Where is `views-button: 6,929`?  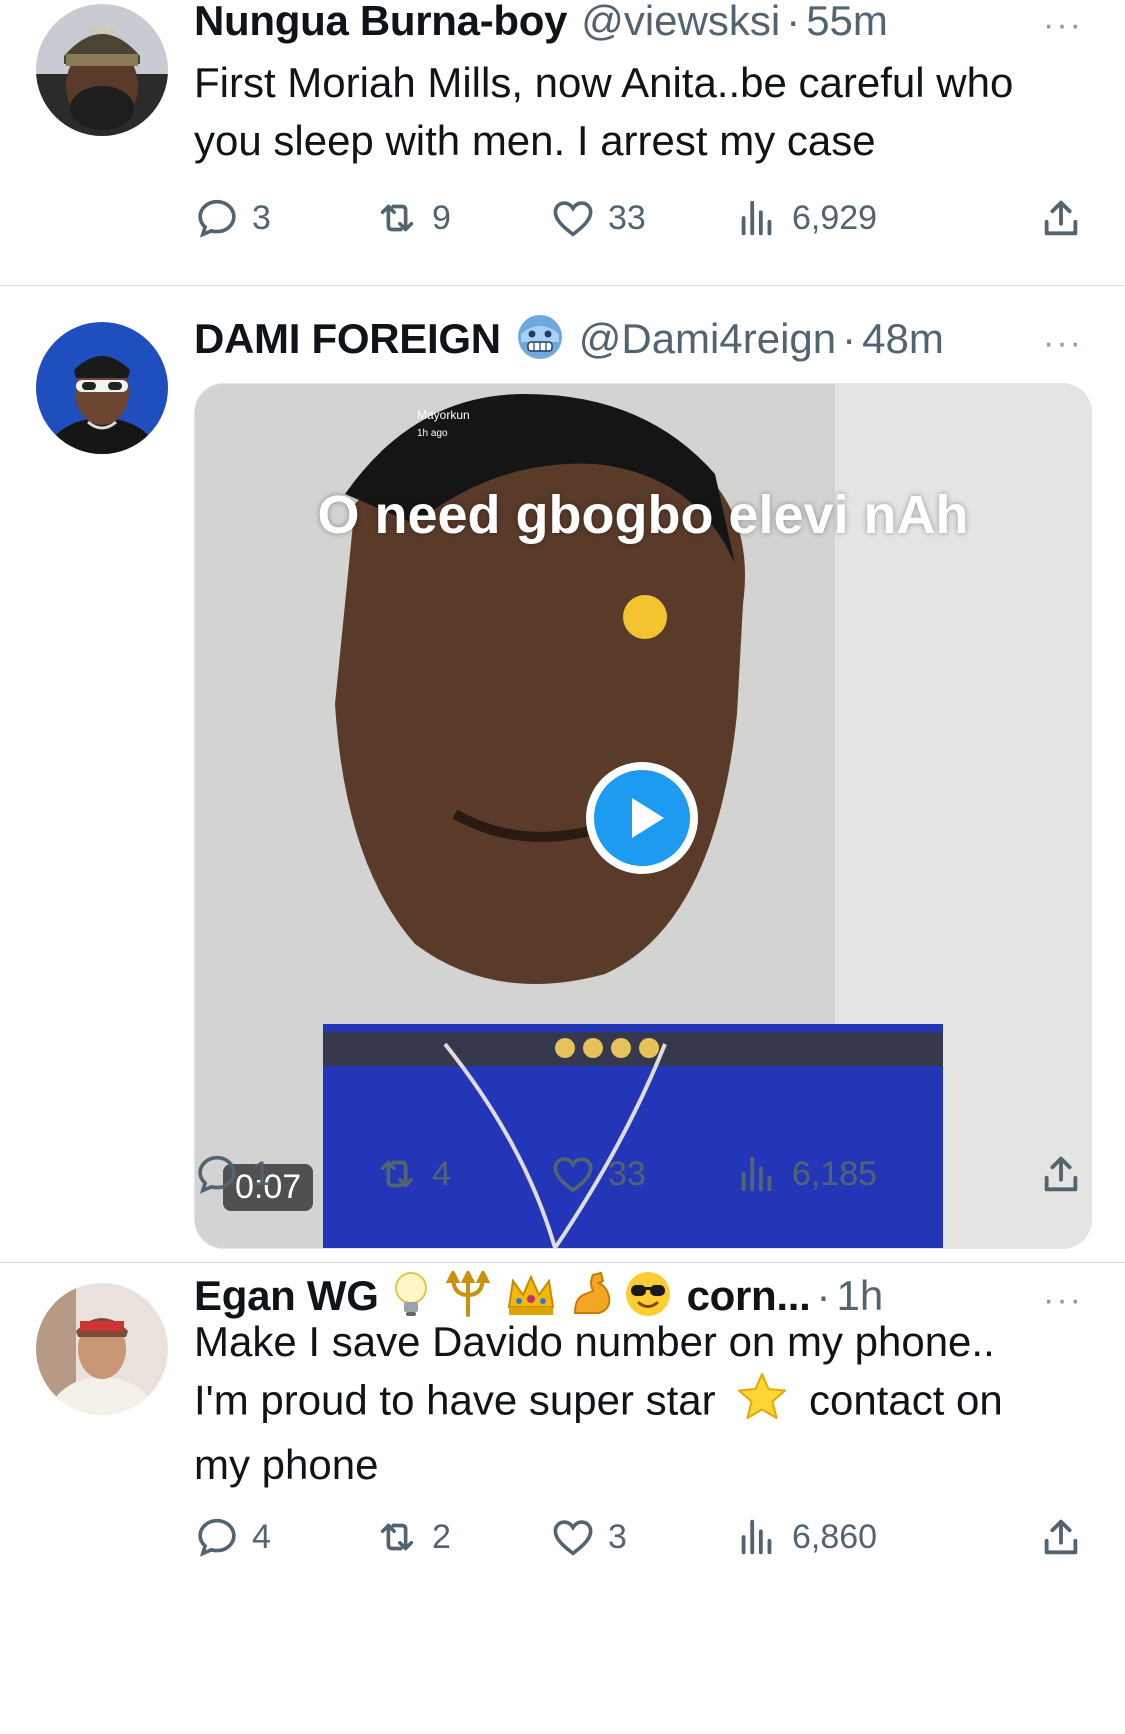
views-button: 6,929 is located at coordinates (805, 218).